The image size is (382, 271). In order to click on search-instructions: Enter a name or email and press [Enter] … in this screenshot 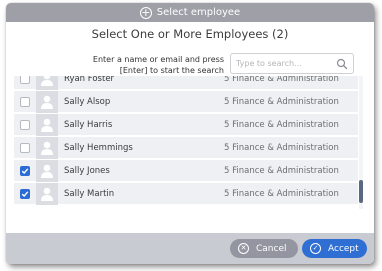, I will do `click(158, 65)`.